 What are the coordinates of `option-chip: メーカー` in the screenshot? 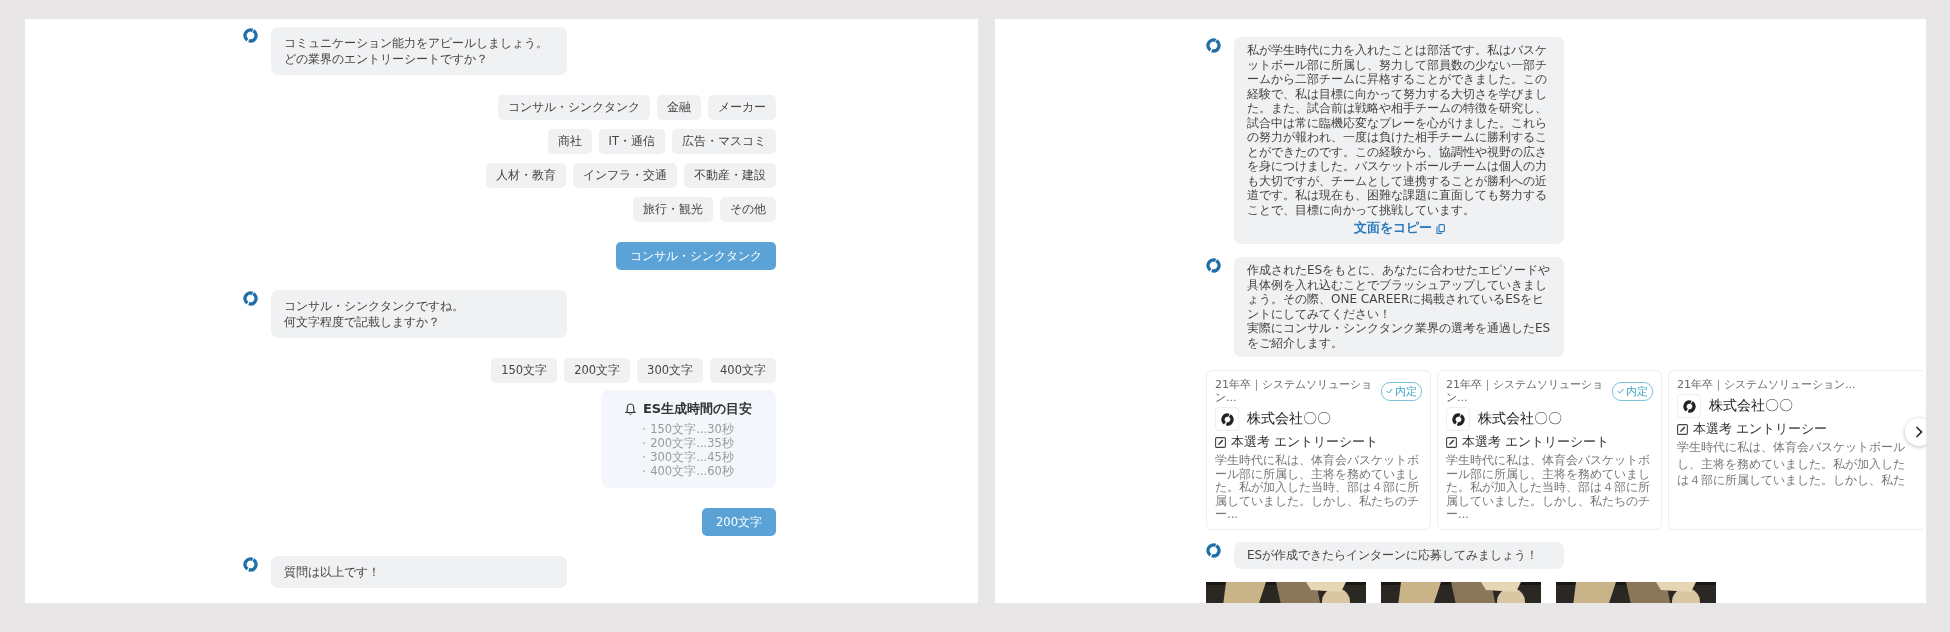 It's located at (742, 107).